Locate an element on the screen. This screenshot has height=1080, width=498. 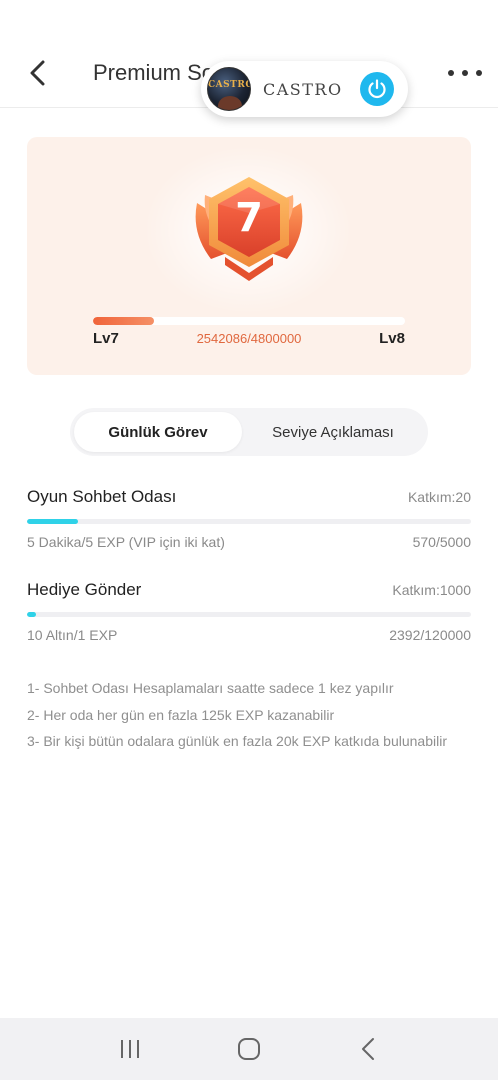
floating-room-widget: CASTRO CASTRO is located at coordinates (304, 89).